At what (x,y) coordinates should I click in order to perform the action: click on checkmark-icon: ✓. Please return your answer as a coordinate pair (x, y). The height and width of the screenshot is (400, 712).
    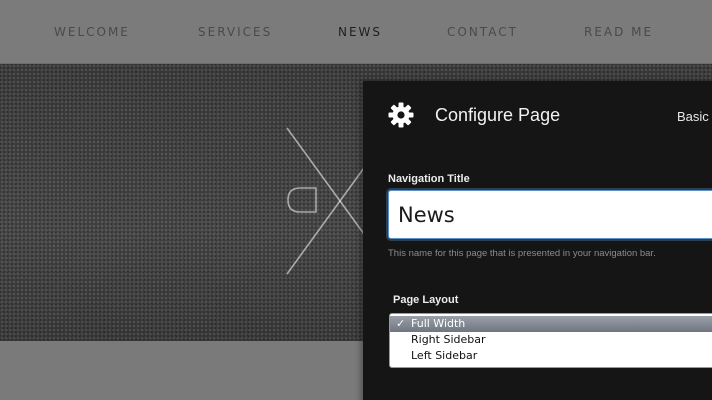
    Looking at the image, I should click on (401, 323).